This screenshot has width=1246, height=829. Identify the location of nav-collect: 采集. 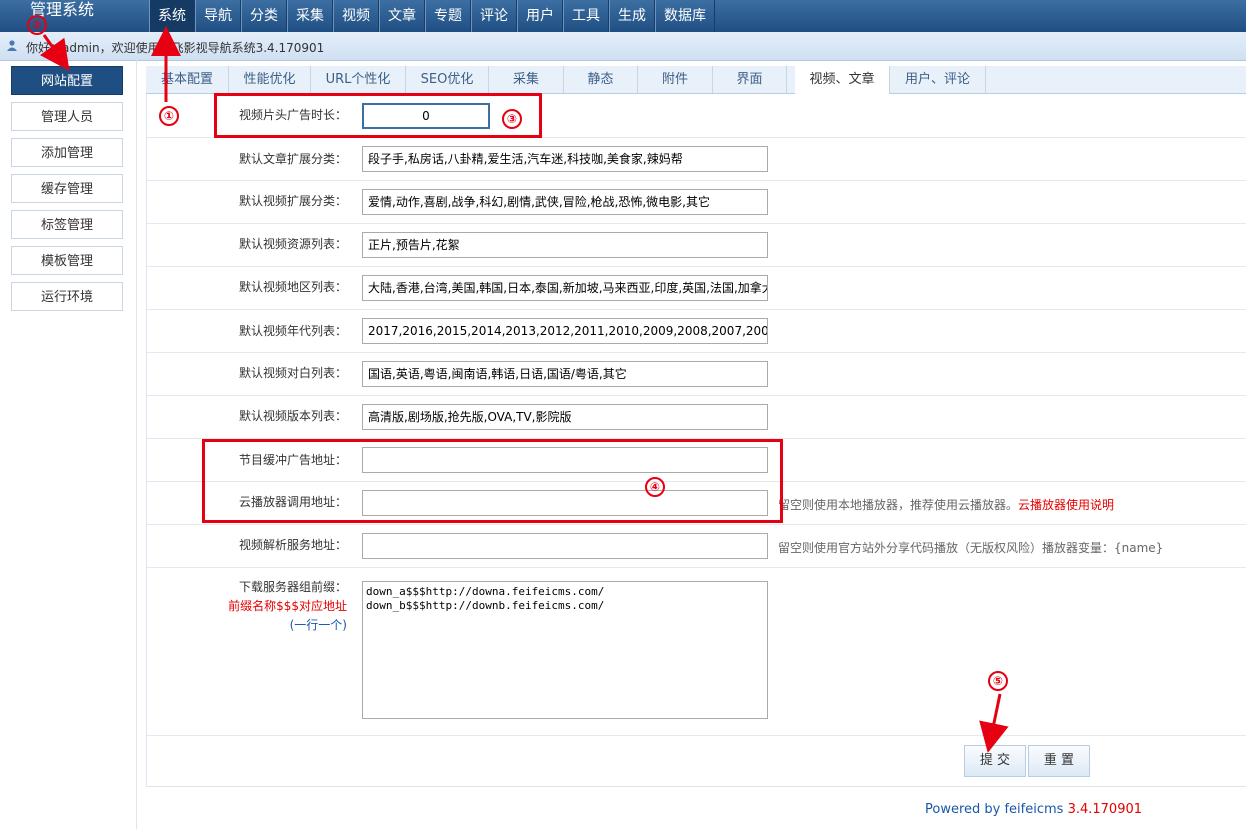
(310, 16).